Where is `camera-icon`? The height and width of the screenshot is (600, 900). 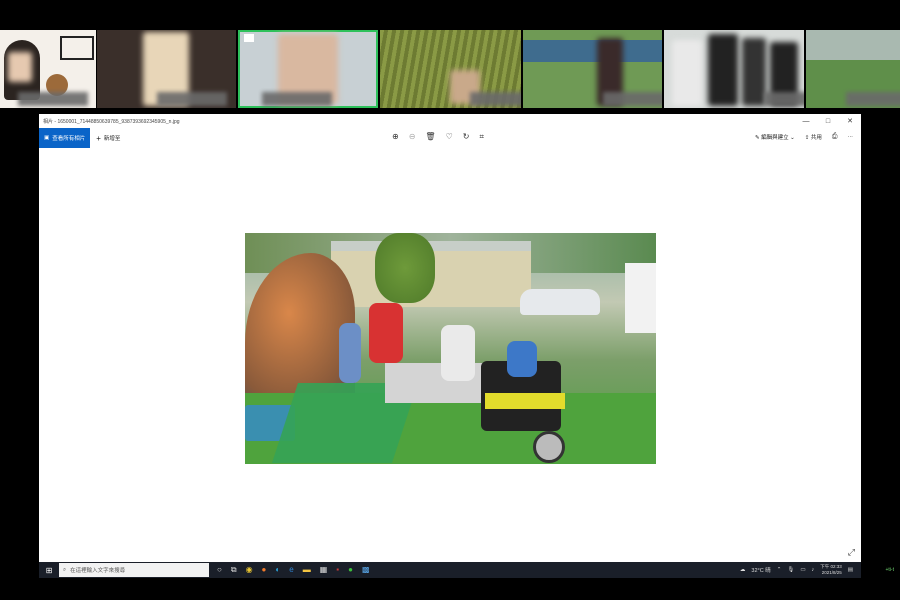
camera-icon is located at coordinates (249, 38).